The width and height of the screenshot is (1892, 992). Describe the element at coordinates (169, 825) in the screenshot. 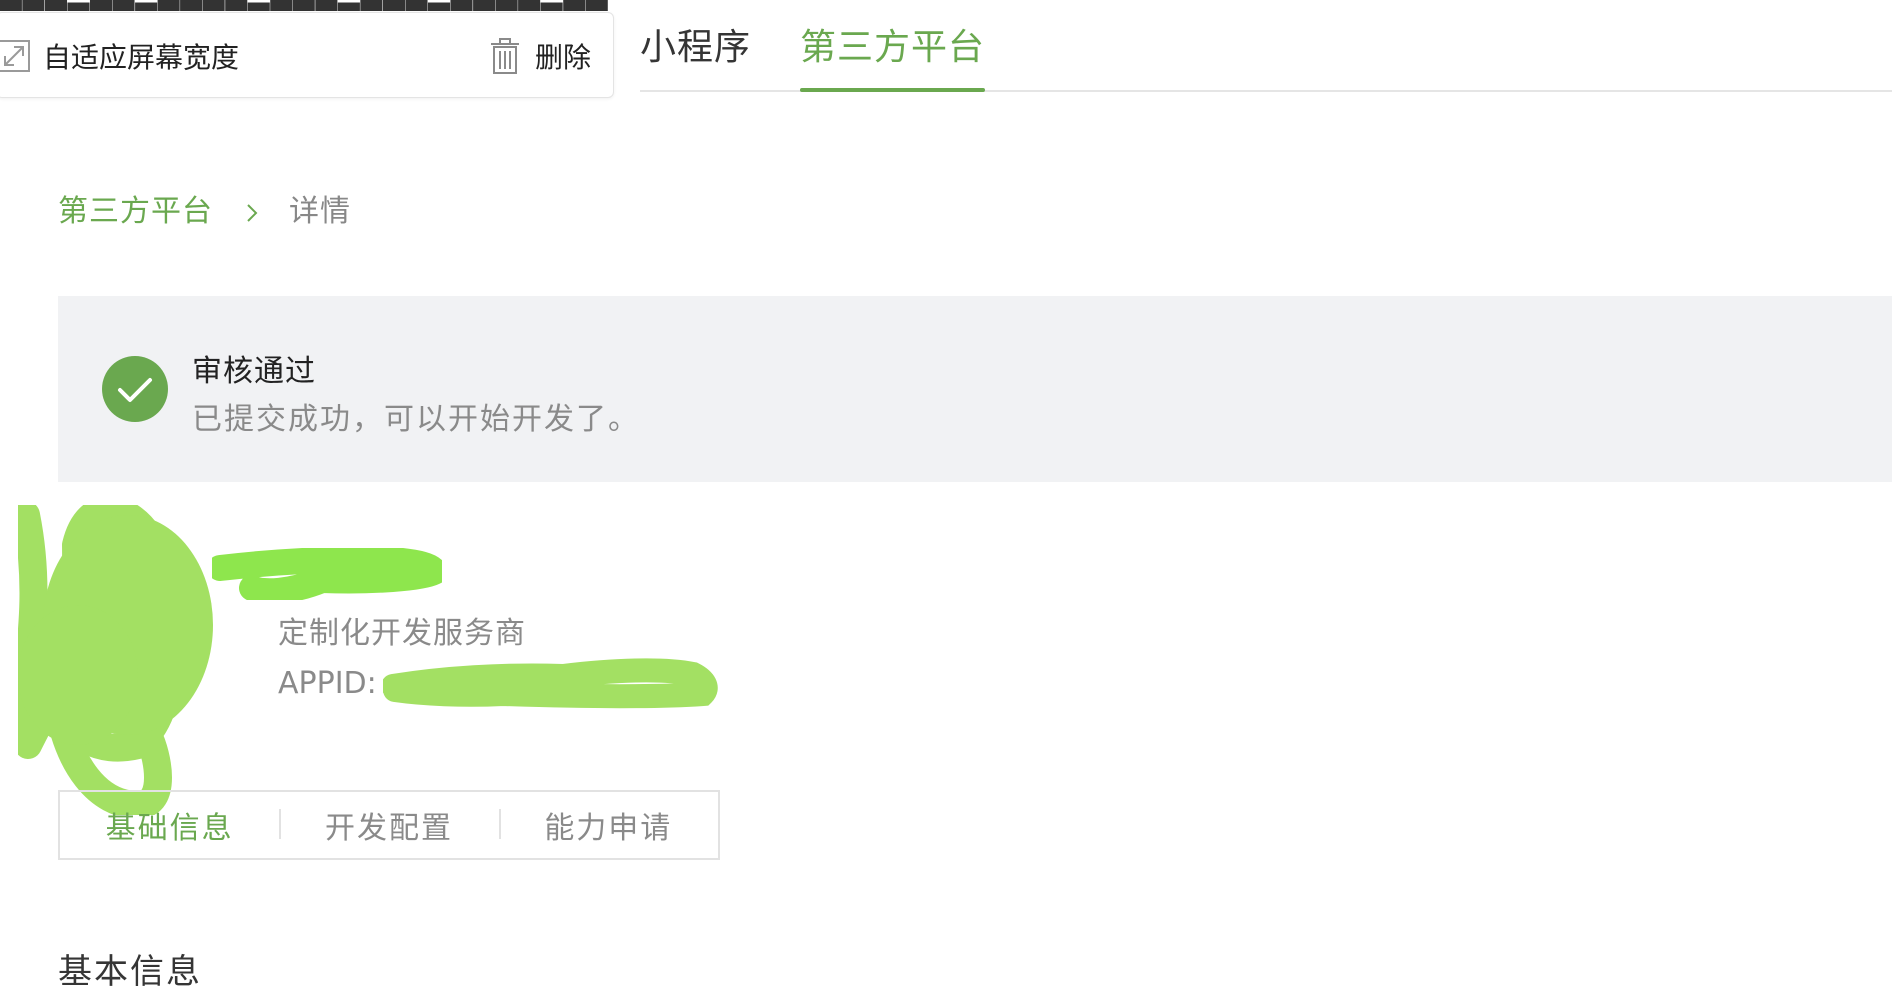

I see `tab-basic-info: 基础信息` at that location.